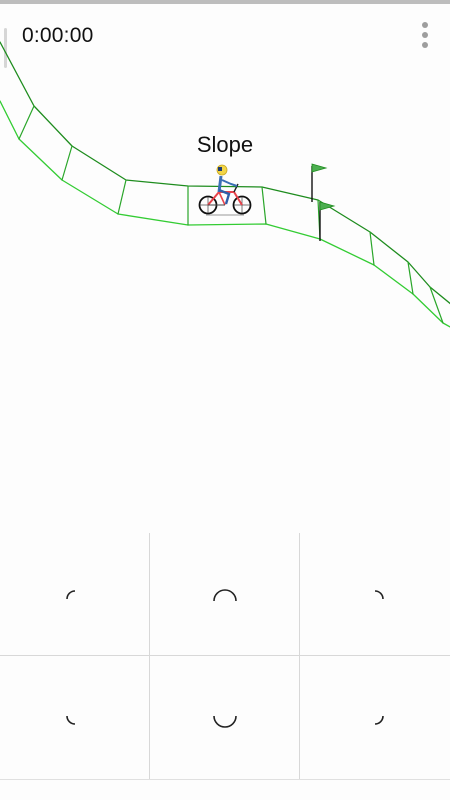 The width and height of the screenshot is (450, 800). I want to click on arc-bottom-left-icon, so click(71, 720).